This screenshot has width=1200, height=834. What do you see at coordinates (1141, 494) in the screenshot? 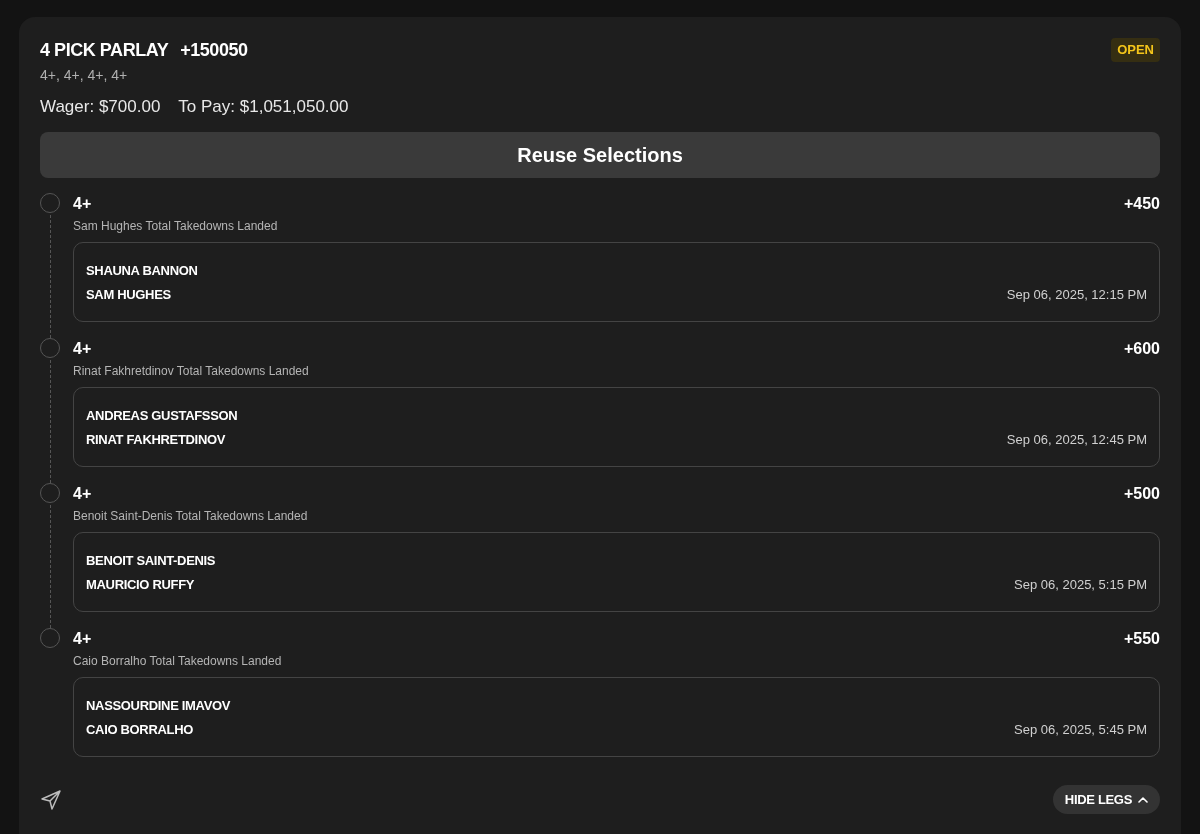
I see `leg-odds: +500` at bounding box center [1141, 494].